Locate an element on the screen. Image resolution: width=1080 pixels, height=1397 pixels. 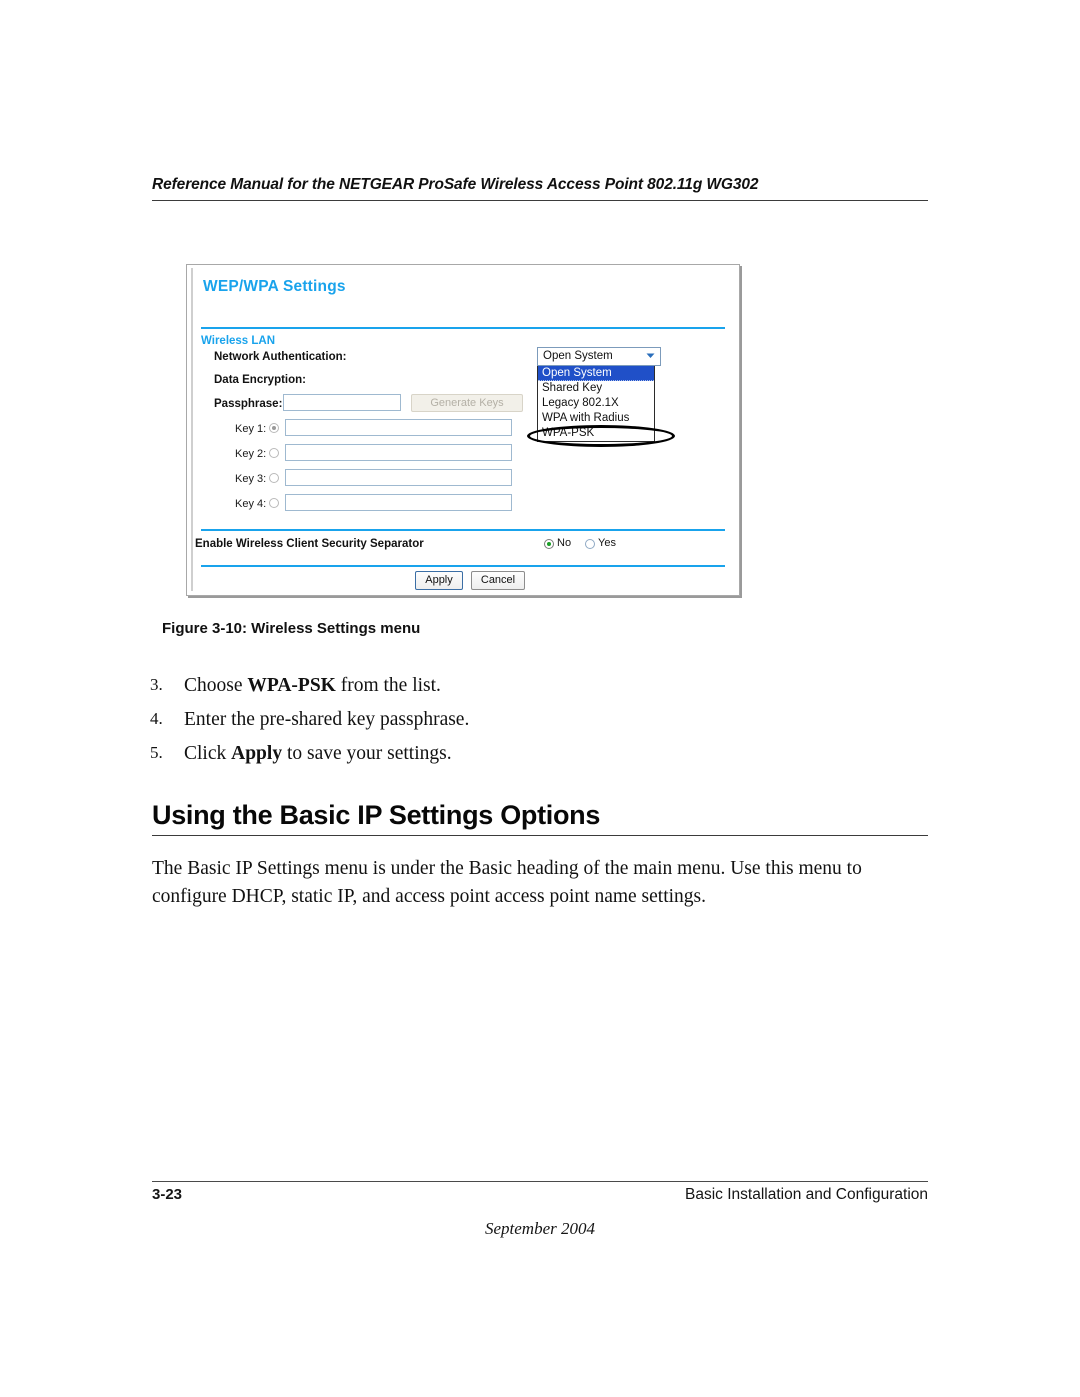
step-text-after: to save your settings. is located at coordinates (367, 753).